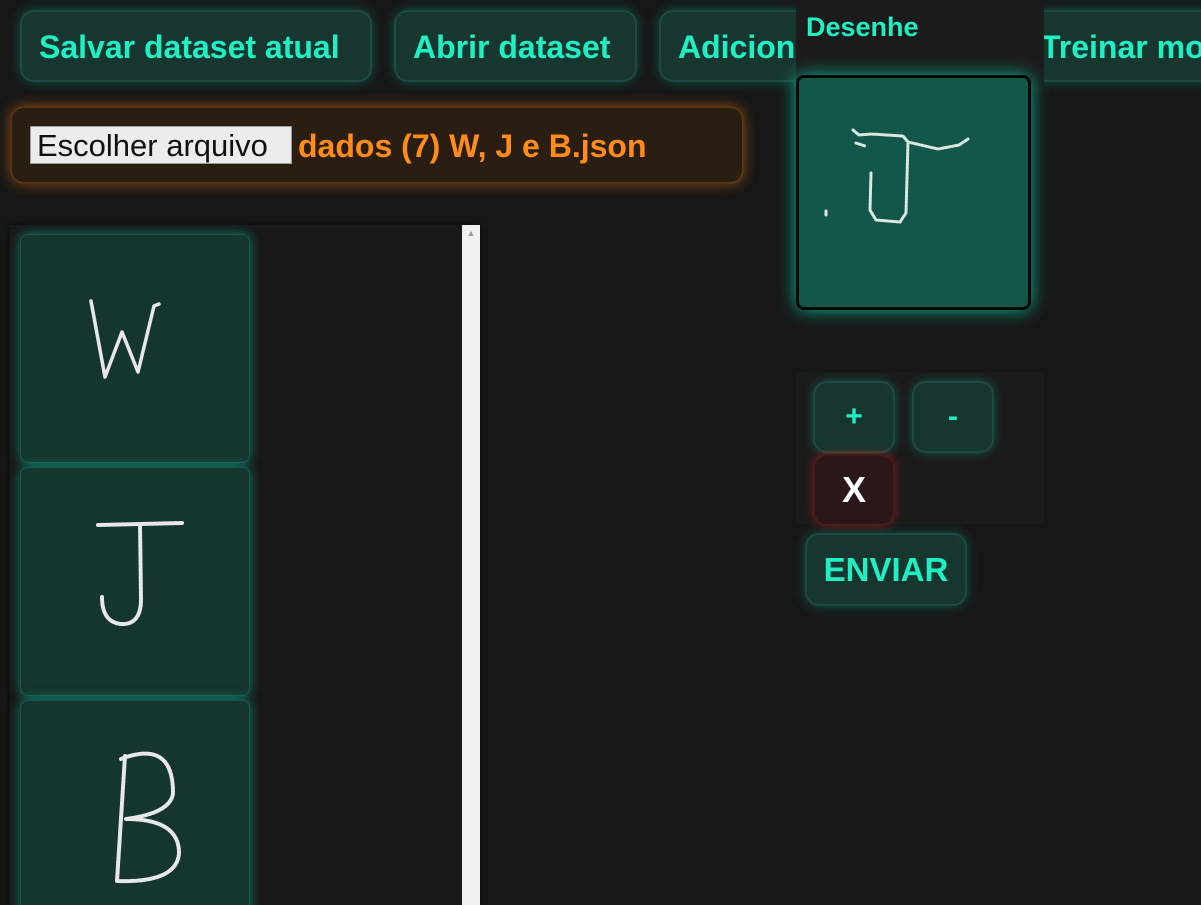 The height and width of the screenshot is (905, 1201). I want to click on choose-file-button: Escolher arquivo, so click(161, 145).